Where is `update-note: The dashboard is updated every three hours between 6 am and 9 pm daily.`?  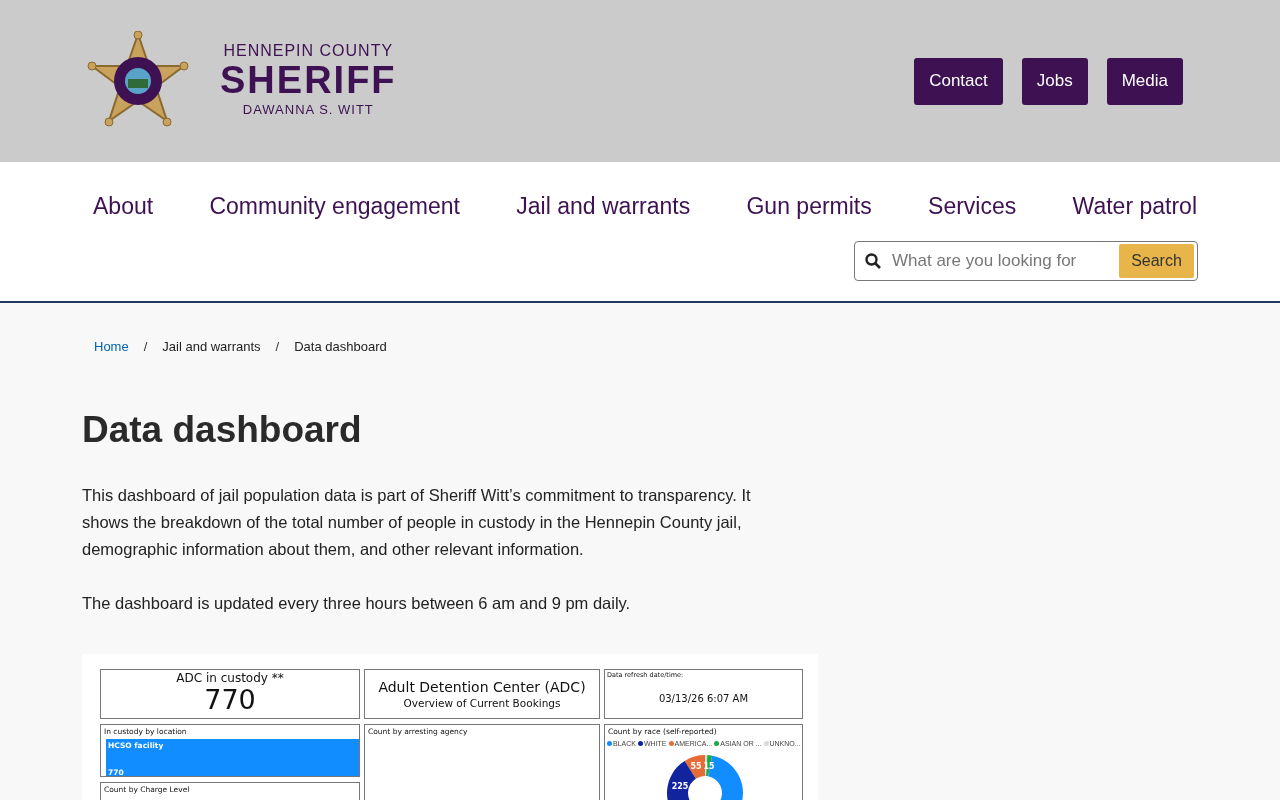 update-note: The dashboard is updated every three hours between 6 am and 9 pm daily. is located at coordinates (357, 603).